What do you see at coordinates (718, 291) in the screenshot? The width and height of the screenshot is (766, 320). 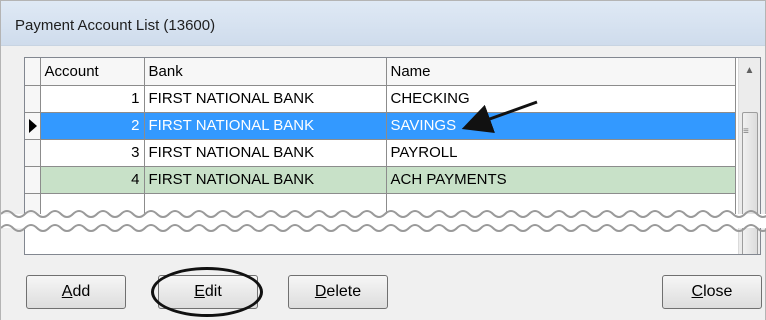 I see `close-label-rest: lose` at bounding box center [718, 291].